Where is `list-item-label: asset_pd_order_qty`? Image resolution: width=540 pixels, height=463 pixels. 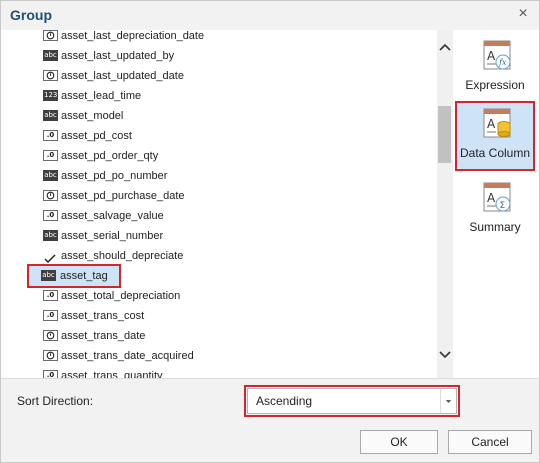 list-item-label: asset_pd_order_qty is located at coordinates (110, 156).